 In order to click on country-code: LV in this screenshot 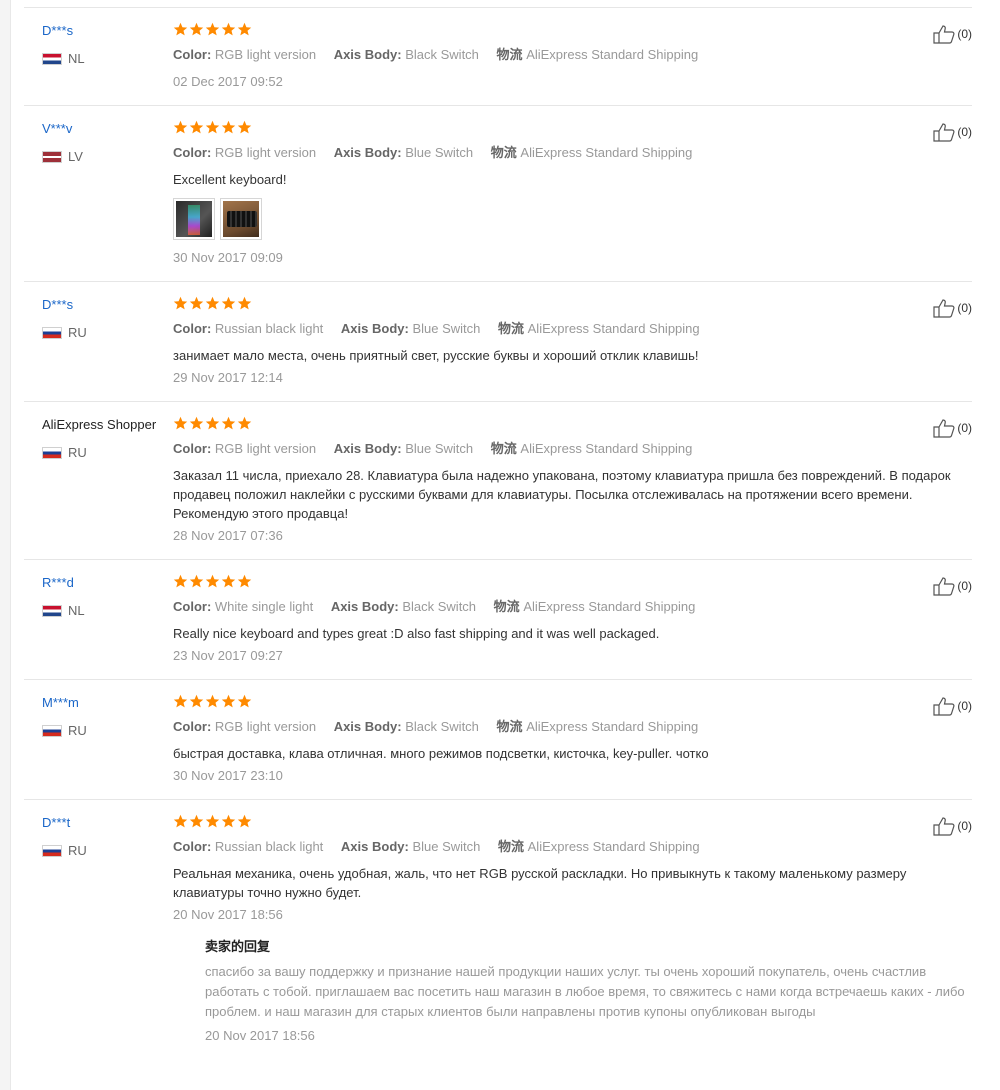, I will do `click(75, 156)`.